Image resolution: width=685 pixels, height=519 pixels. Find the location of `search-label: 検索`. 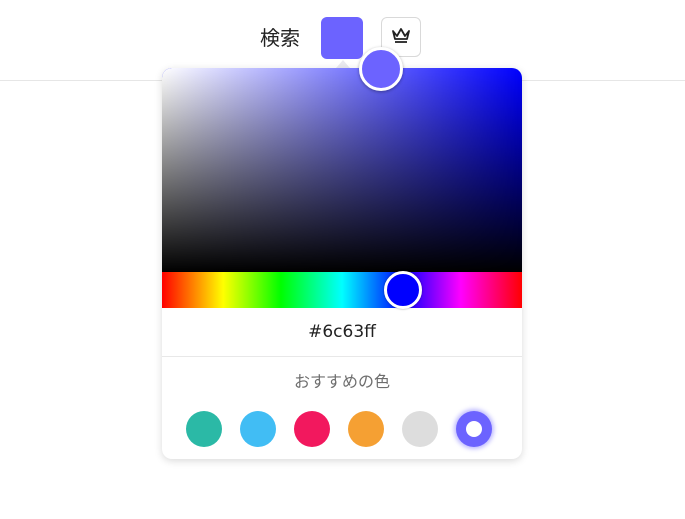

search-label: 検索 is located at coordinates (280, 38).